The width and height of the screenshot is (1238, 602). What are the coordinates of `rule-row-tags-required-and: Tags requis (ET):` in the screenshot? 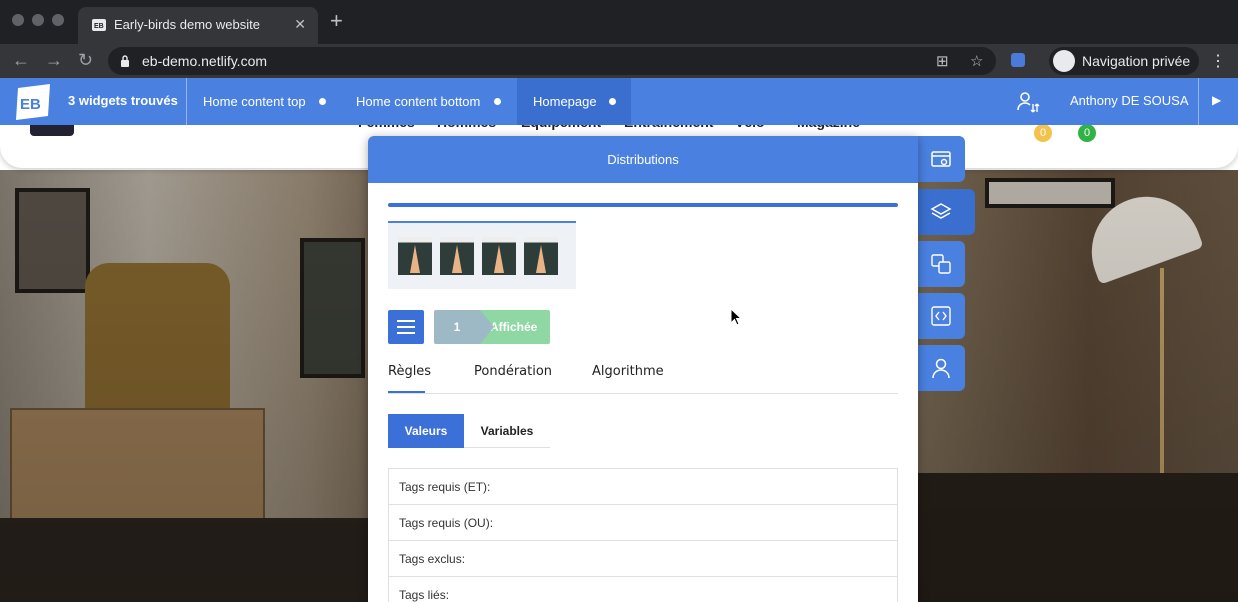 It's located at (643, 487).